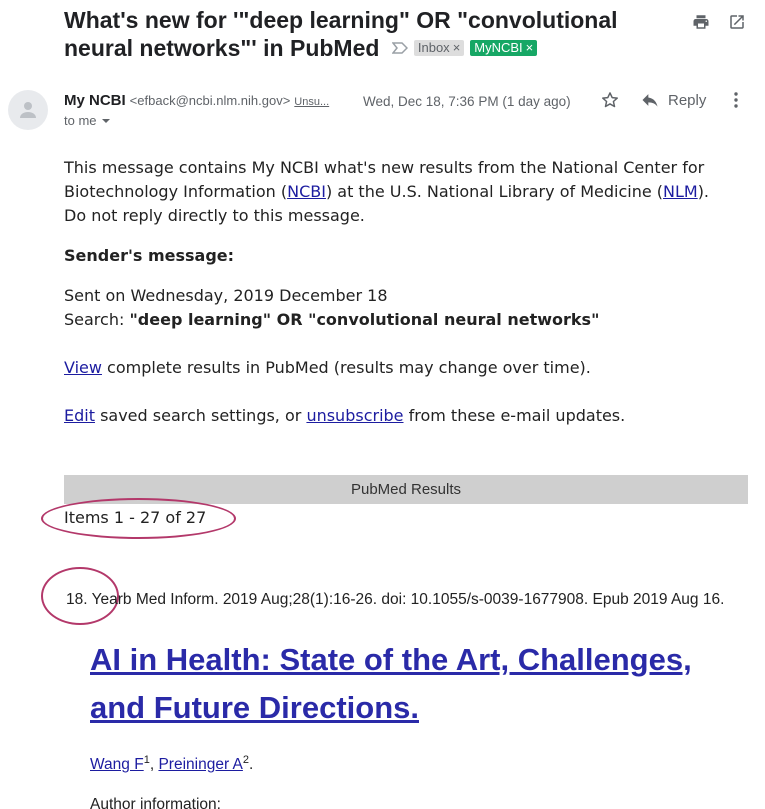 The image size is (765, 809). I want to click on sender-avatar, so click(28, 110).